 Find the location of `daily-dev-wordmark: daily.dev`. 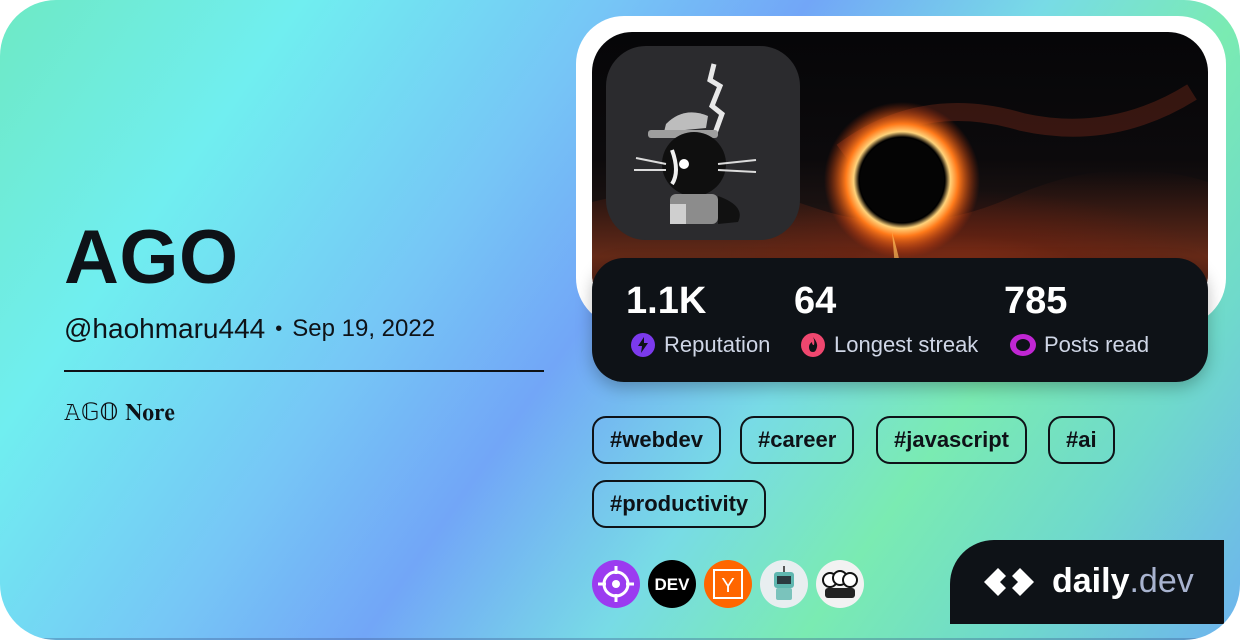

daily-dev-wordmark: daily.dev is located at coordinates (1123, 581).